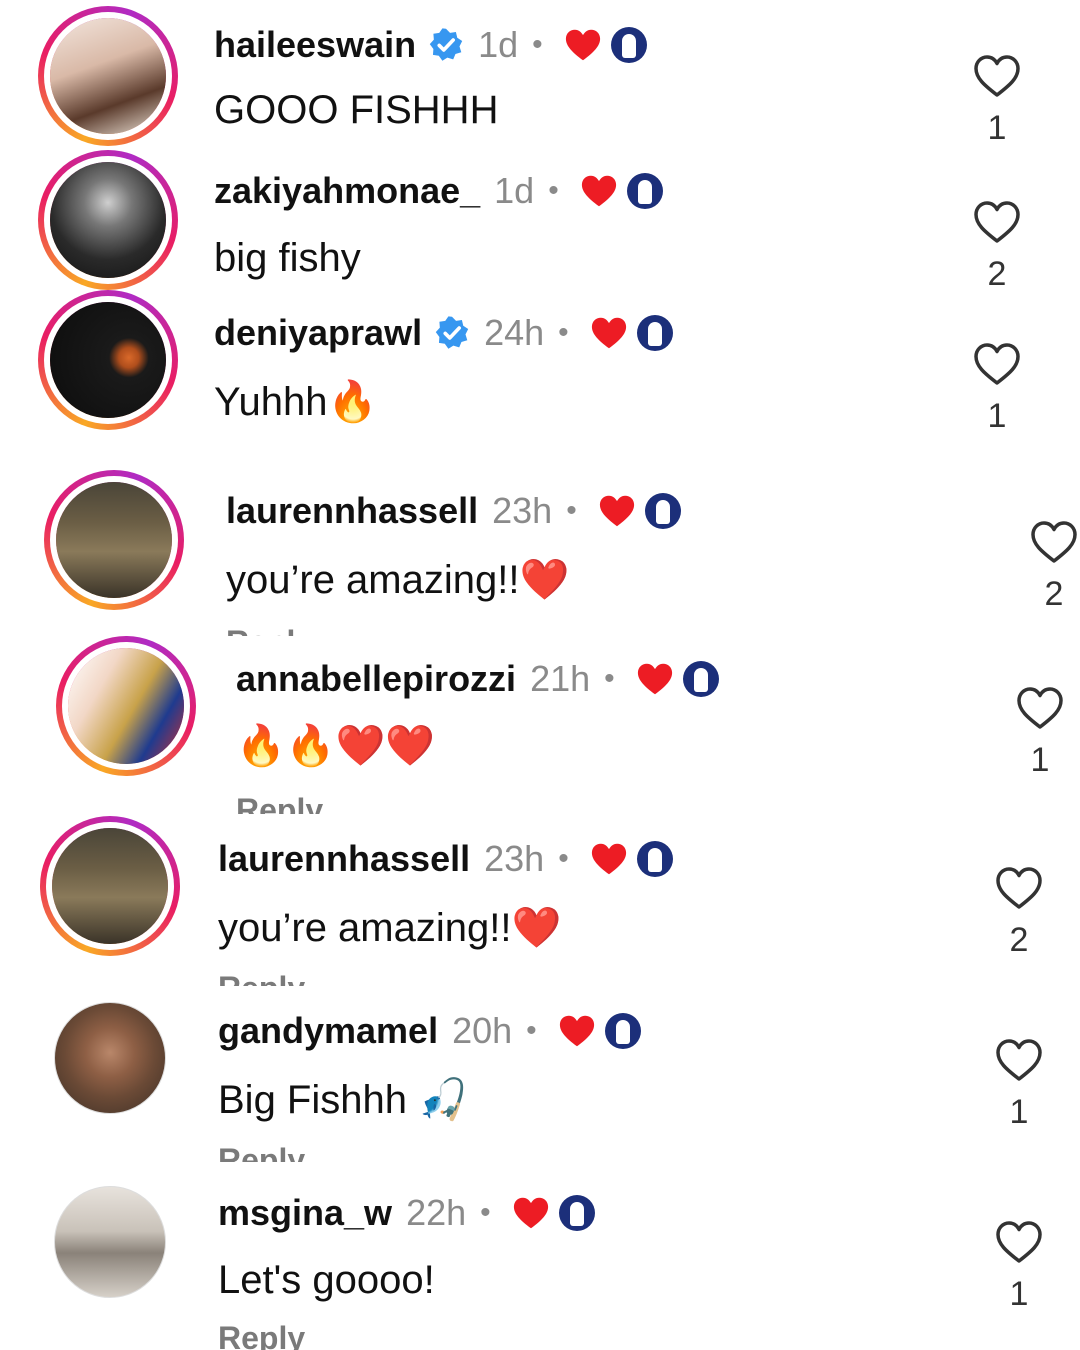  I want to click on comment-time: 22h, so click(436, 1212).